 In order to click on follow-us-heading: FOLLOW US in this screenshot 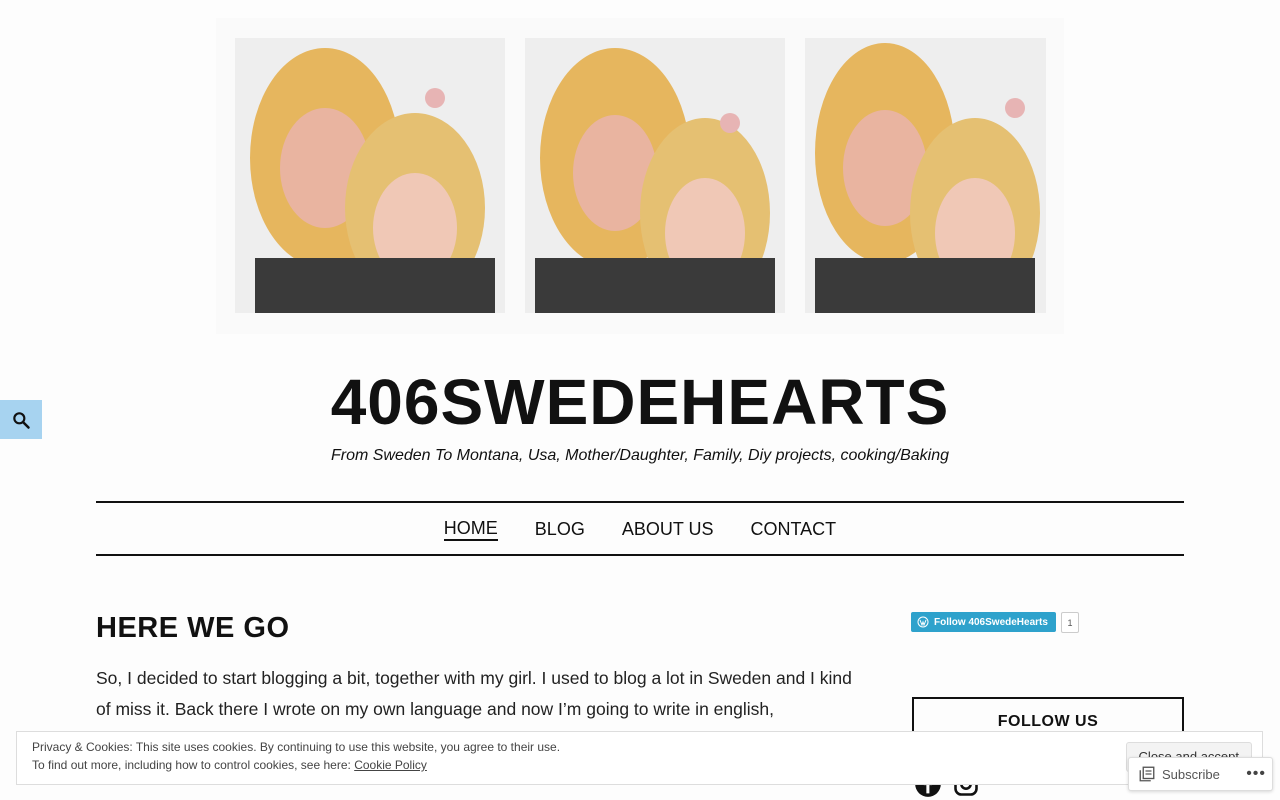, I will do `click(1048, 721)`.